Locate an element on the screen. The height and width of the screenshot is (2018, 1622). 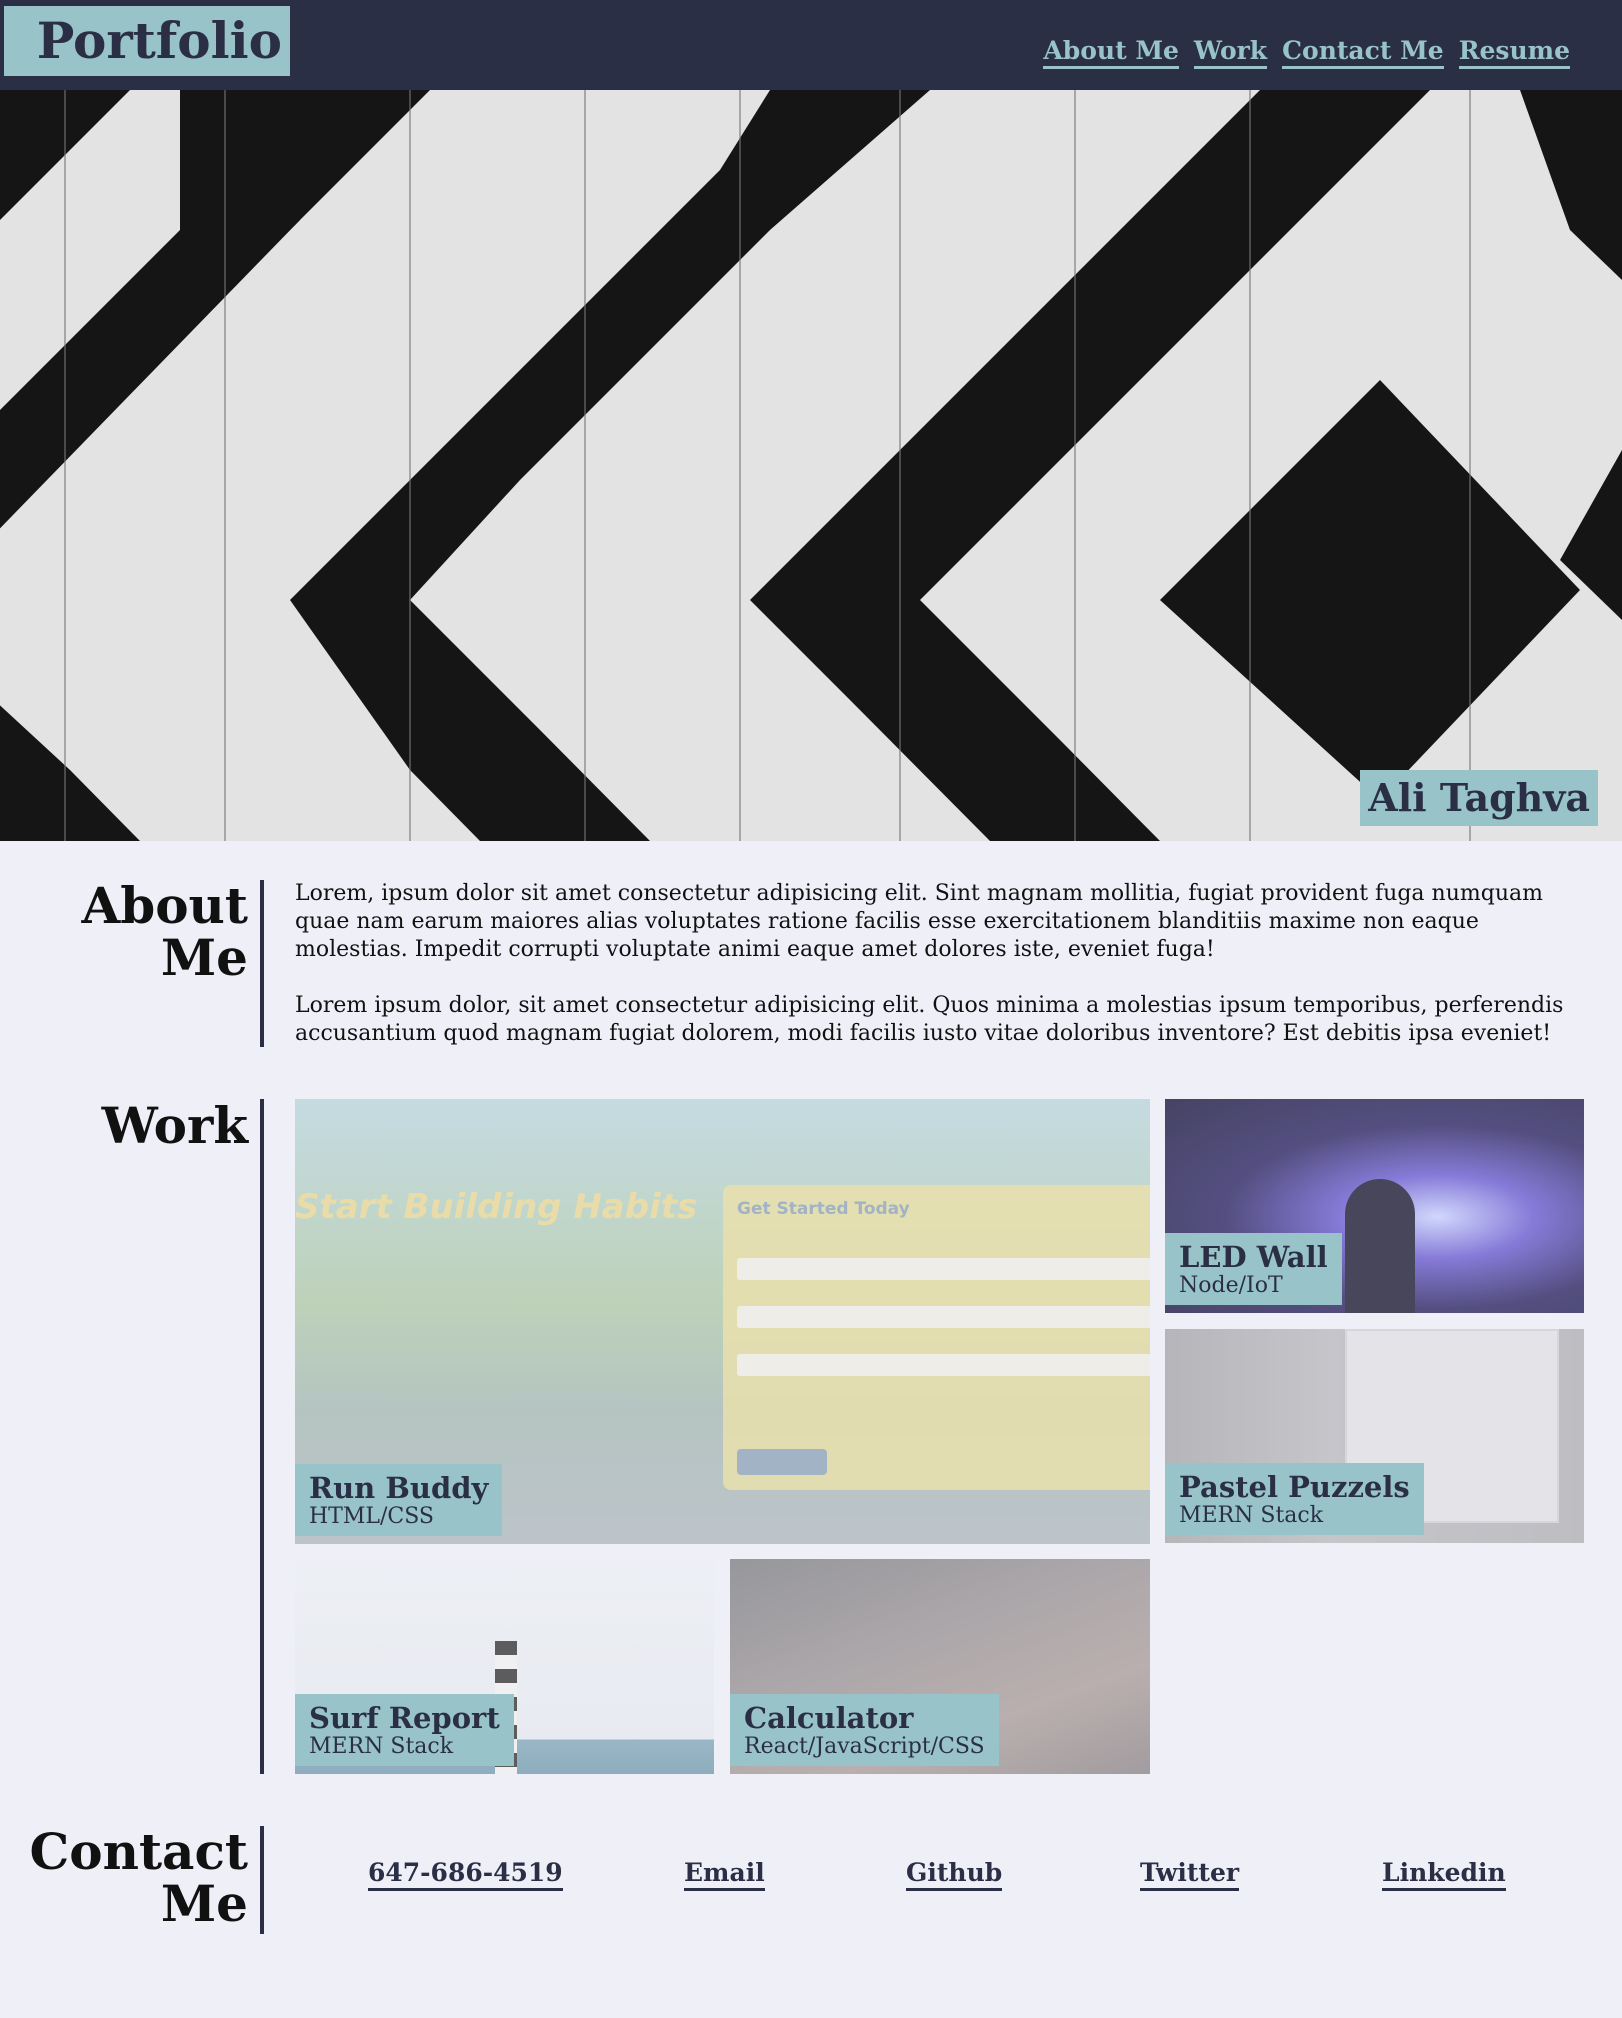
site-logo: Portfolio is located at coordinates (147, 41).